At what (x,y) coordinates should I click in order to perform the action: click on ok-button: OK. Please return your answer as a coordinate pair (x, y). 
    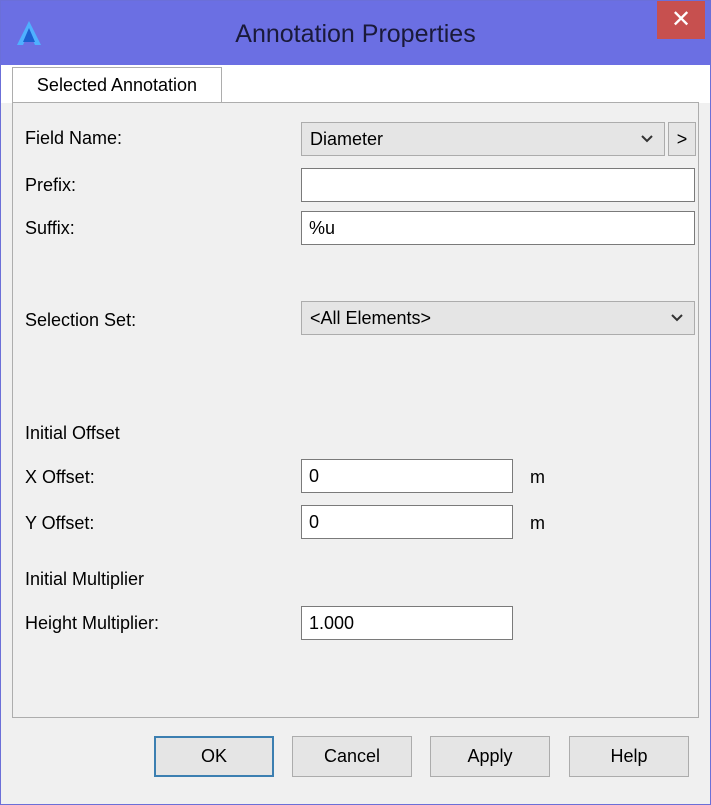
    Looking at the image, I should click on (214, 756).